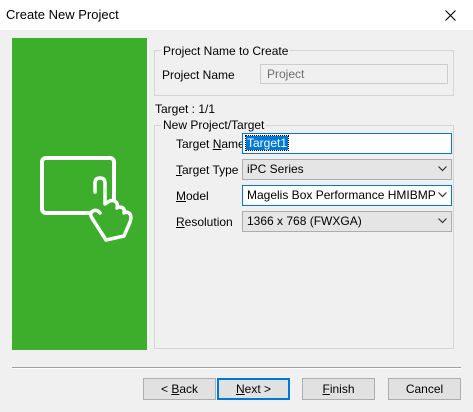 Image resolution: width=473 pixels, height=412 pixels. Describe the element at coordinates (275, 169) in the screenshot. I see `target-type-value: iPC Series` at that location.